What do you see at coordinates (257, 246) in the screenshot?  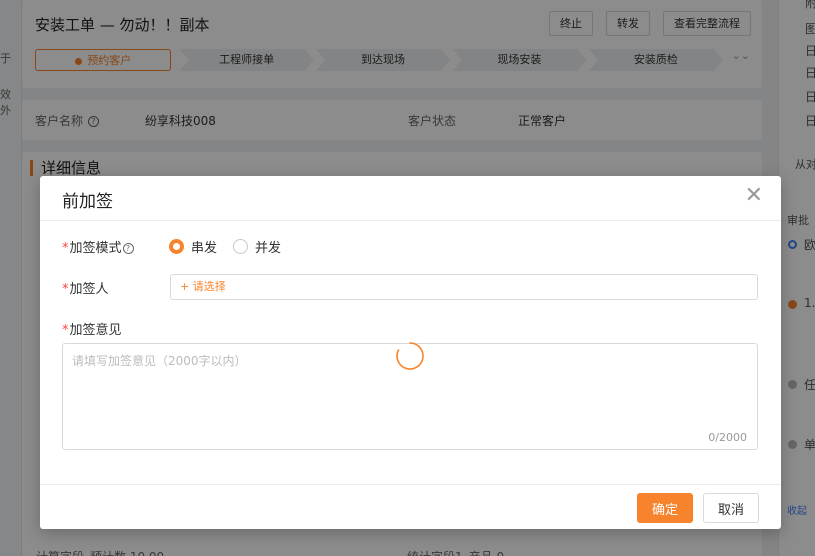 I see `radio-parallel: 并发` at bounding box center [257, 246].